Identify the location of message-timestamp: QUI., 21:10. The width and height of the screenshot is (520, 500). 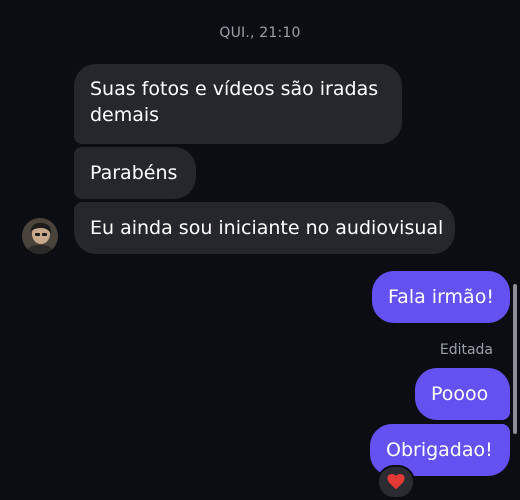
(260, 33).